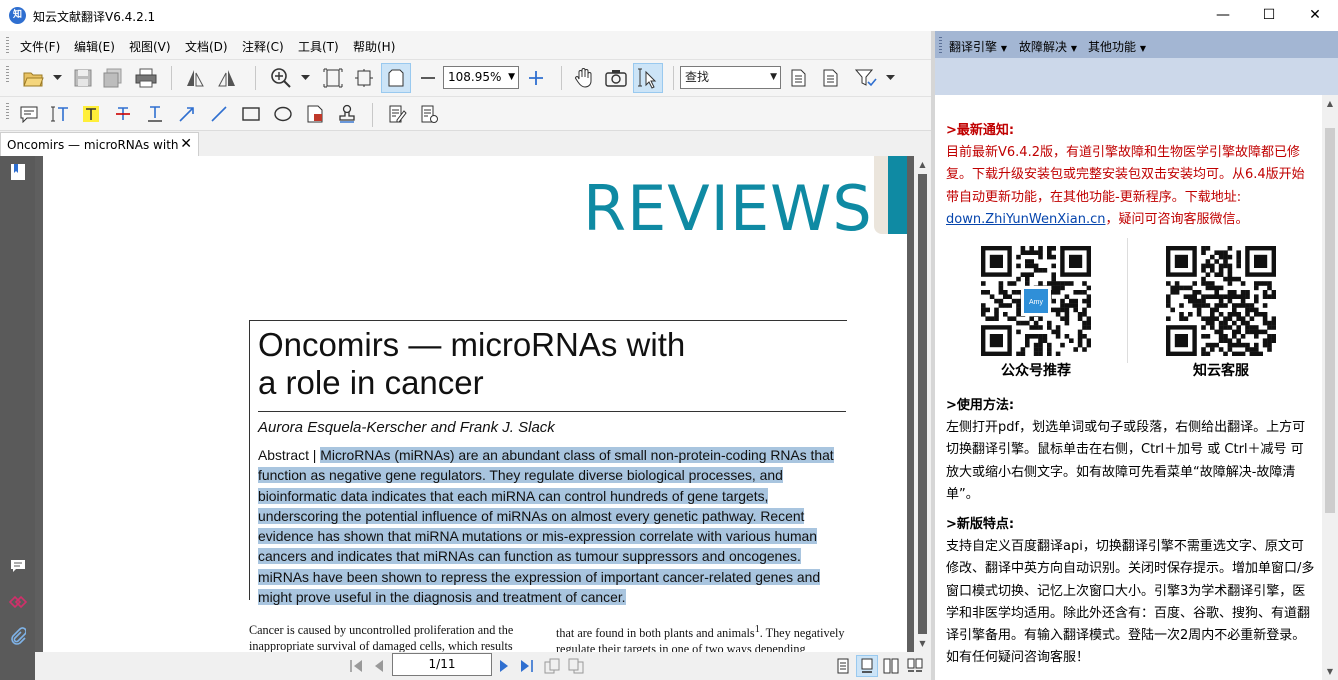  I want to click on note-comment-icon, so click(29, 114).